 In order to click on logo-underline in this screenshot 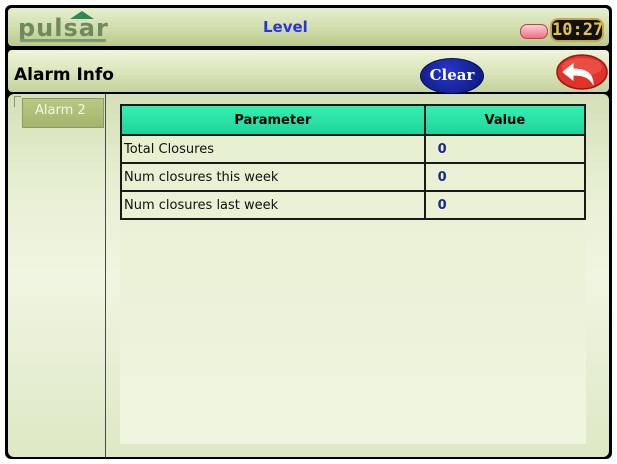, I will do `click(63, 40)`.